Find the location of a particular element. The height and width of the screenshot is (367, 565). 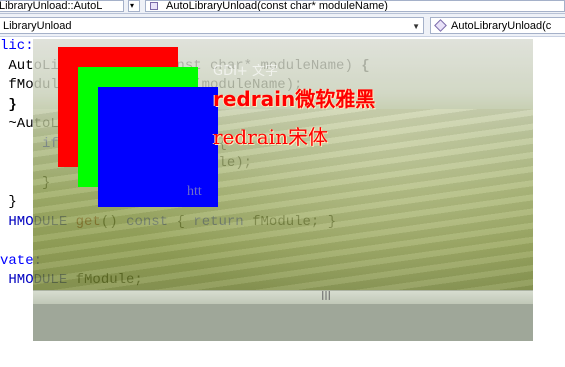

method-dropdown: AutoLibraryUnload(c is located at coordinates (497, 25).